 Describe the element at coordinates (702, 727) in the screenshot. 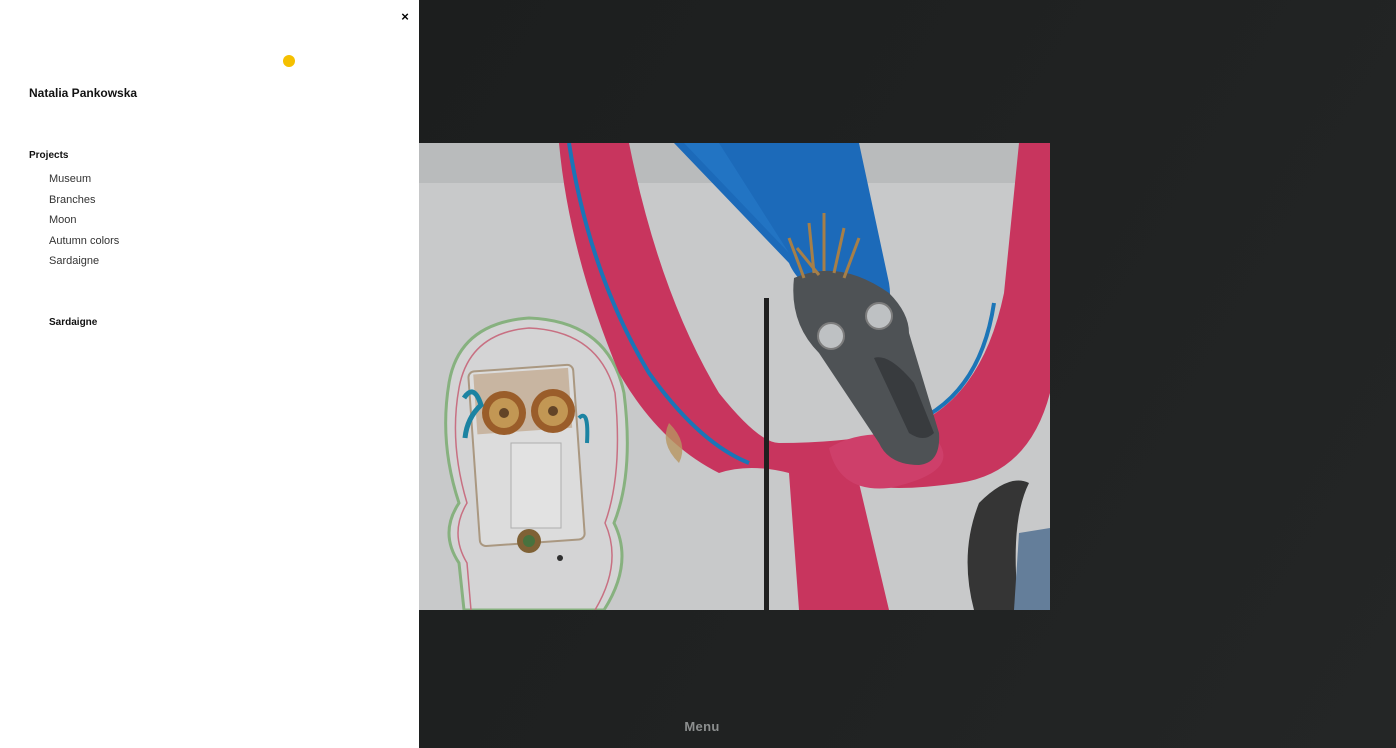

I see `menu-toggle-button: Menu` at that location.